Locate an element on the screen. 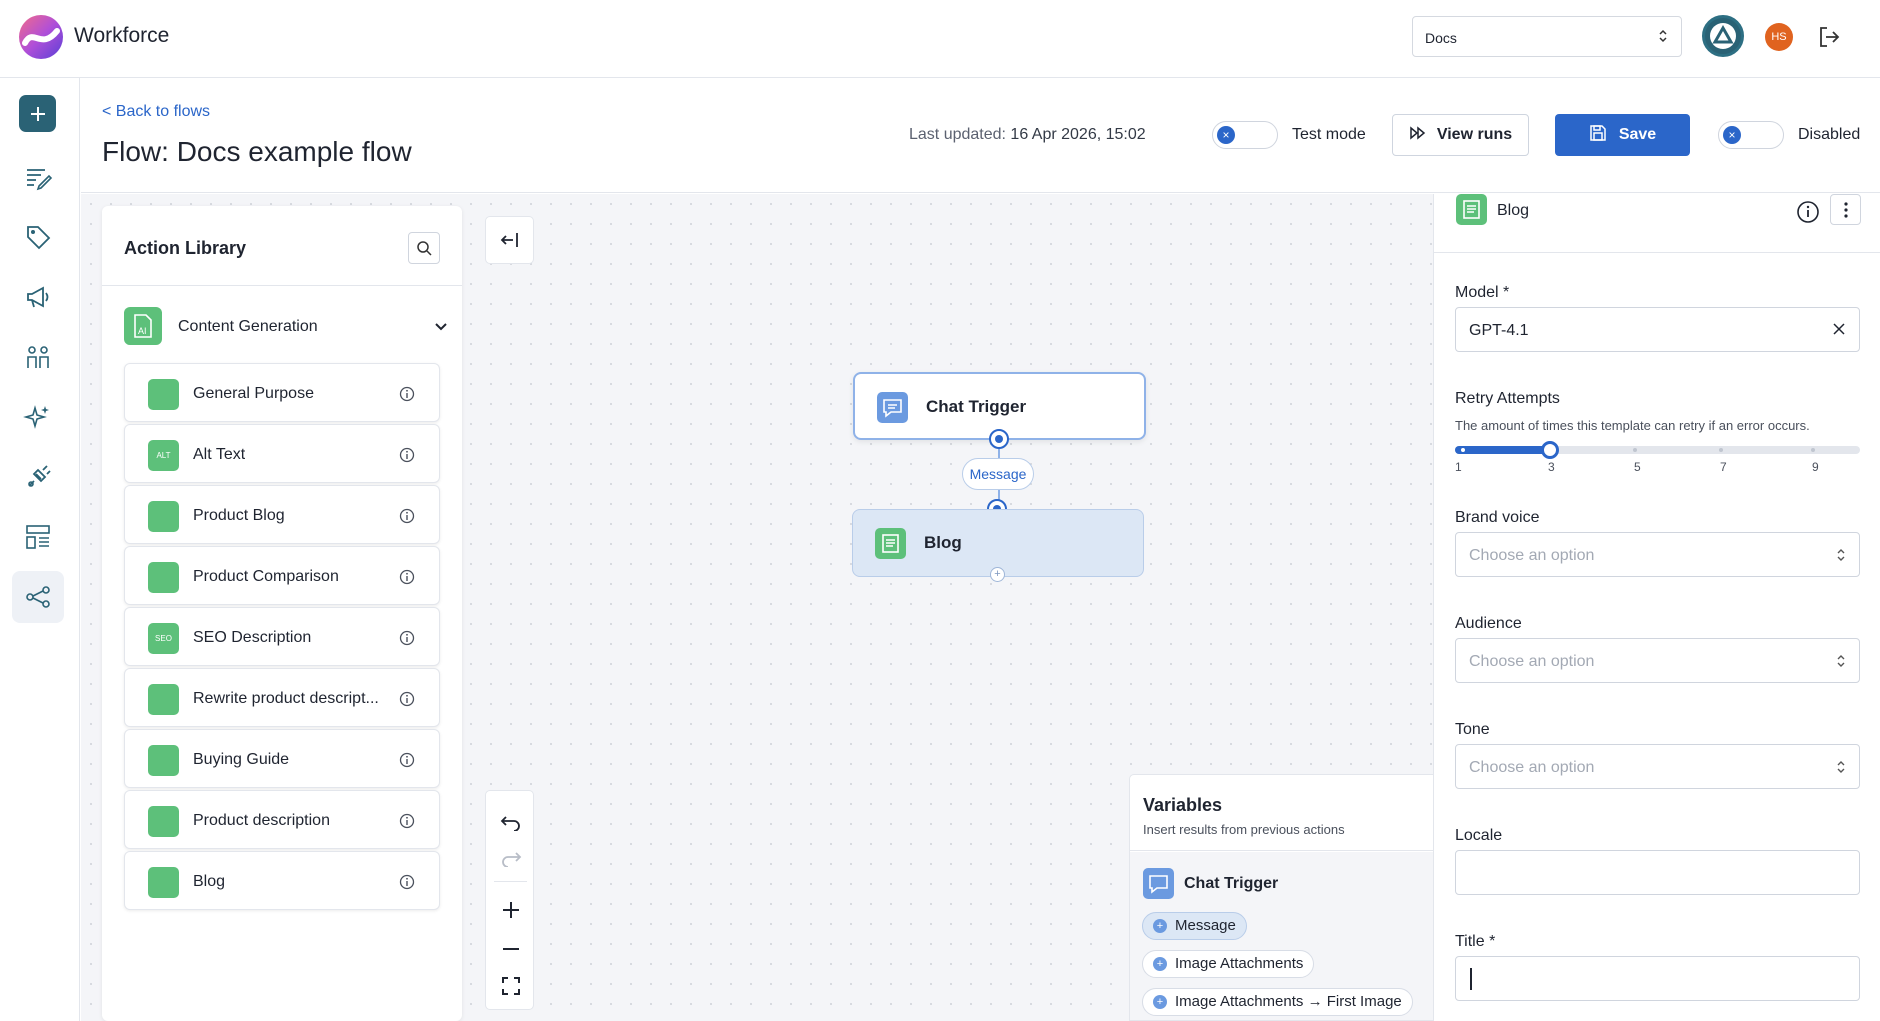  collapse-panel-button is located at coordinates (509, 240).